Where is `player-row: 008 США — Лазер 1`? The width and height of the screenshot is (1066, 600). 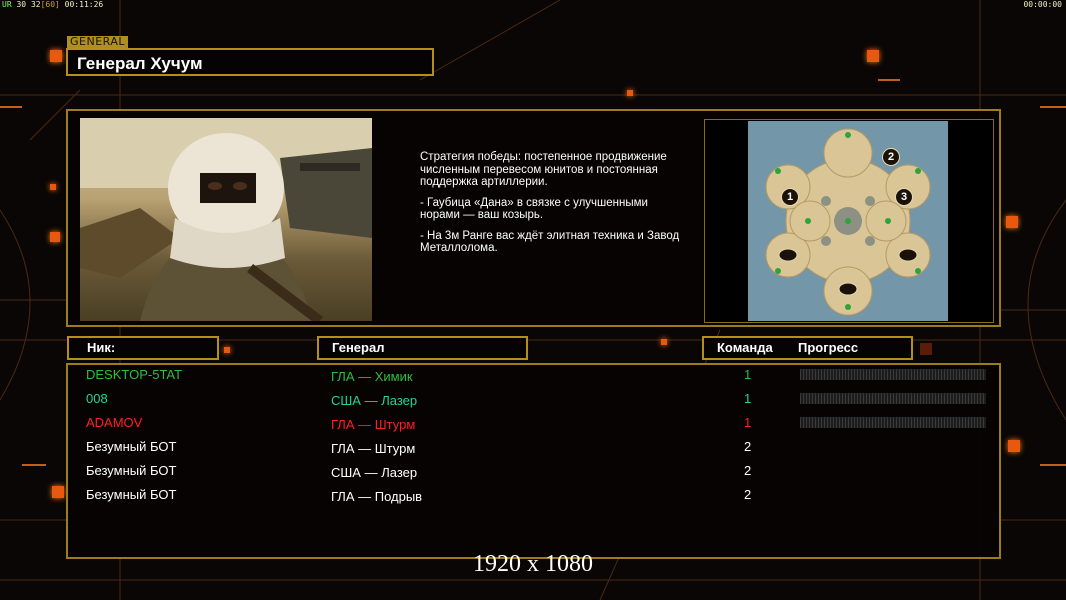
player-row: 008 США — Лазер 1 is located at coordinates (533, 403).